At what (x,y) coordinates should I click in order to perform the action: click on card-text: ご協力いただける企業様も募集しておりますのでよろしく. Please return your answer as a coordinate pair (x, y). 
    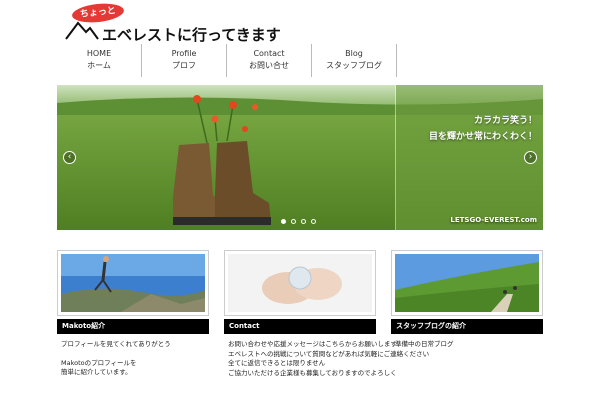
    Looking at the image, I should click on (312, 372).